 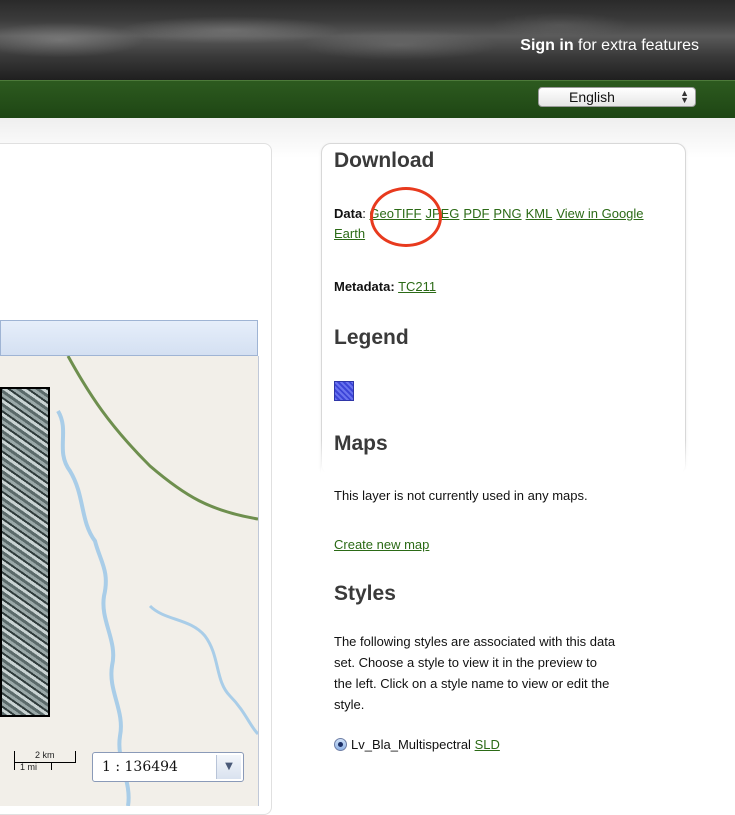 I want to click on style-radio-button, so click(x=340, y=744).